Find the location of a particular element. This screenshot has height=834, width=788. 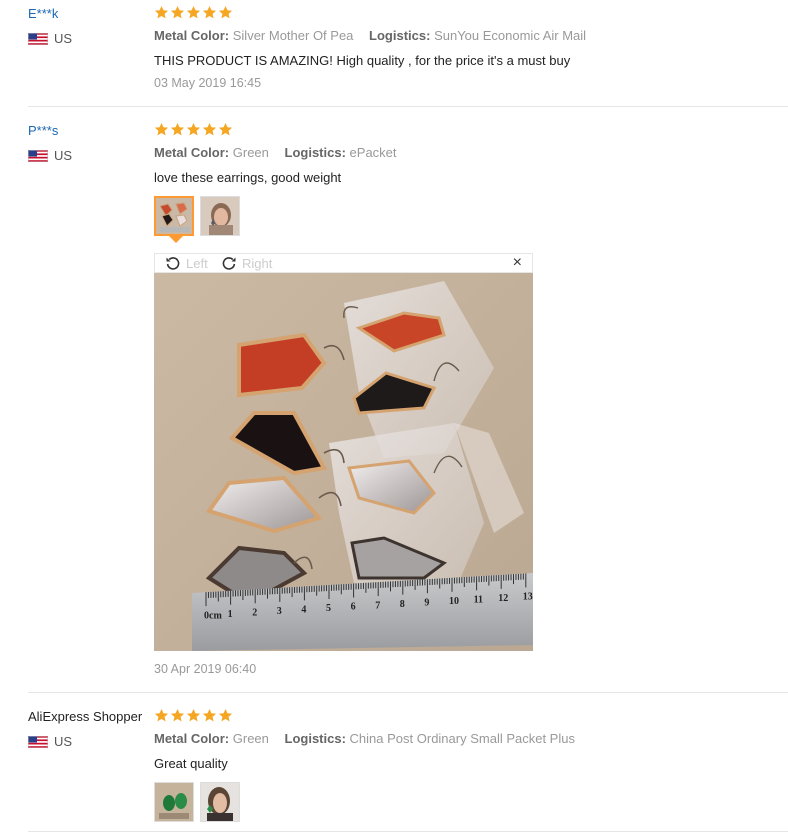

ruler-number: 8 is located at coordinates (402, 604).